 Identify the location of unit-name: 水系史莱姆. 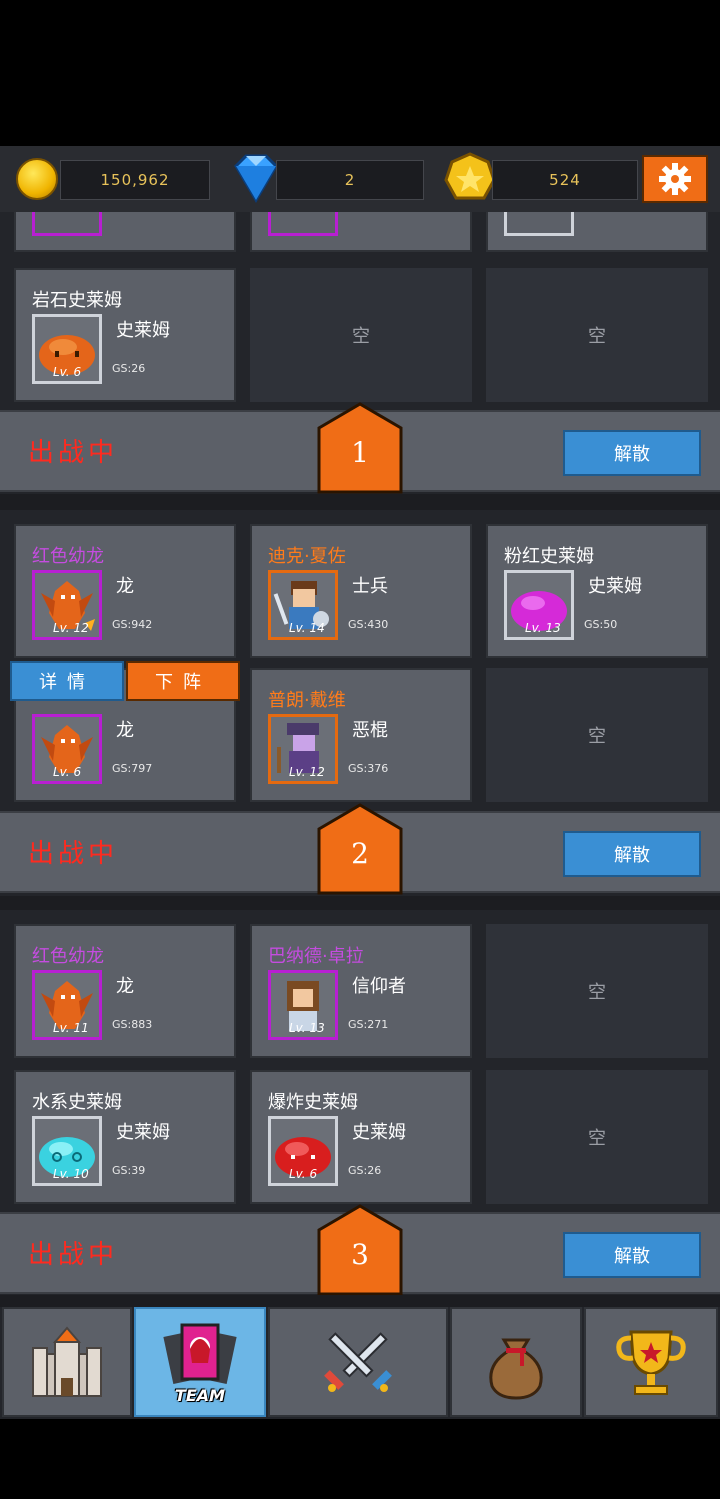
(77, 1102).